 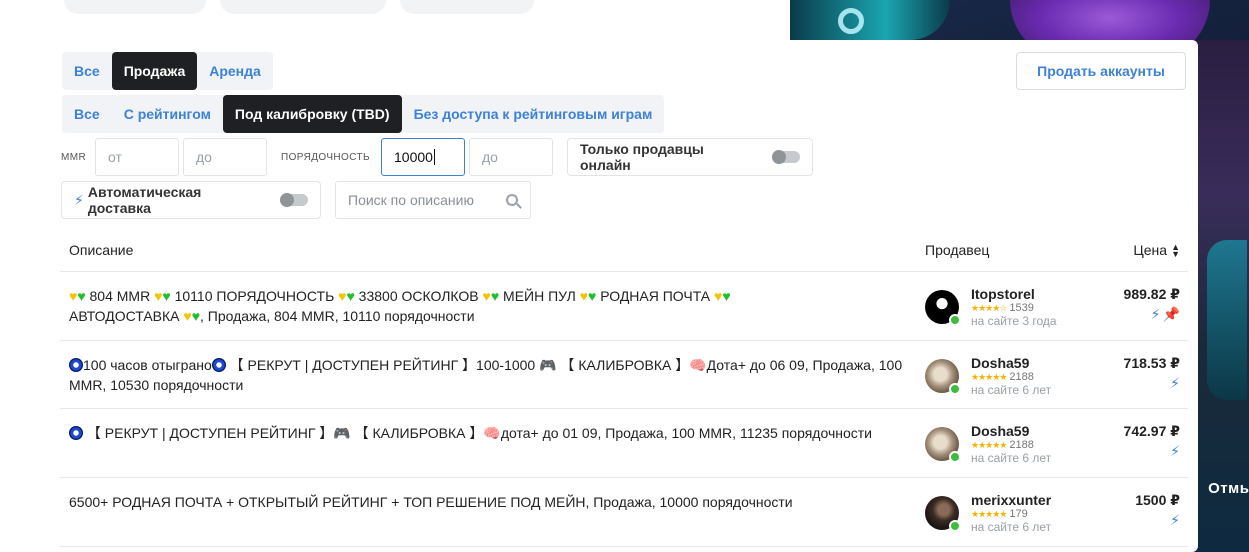 What do you see at coordinates (1003, 294) in the screenshot?
I see `seller-name: Itopstorel` at bounding box center [1003, 294].